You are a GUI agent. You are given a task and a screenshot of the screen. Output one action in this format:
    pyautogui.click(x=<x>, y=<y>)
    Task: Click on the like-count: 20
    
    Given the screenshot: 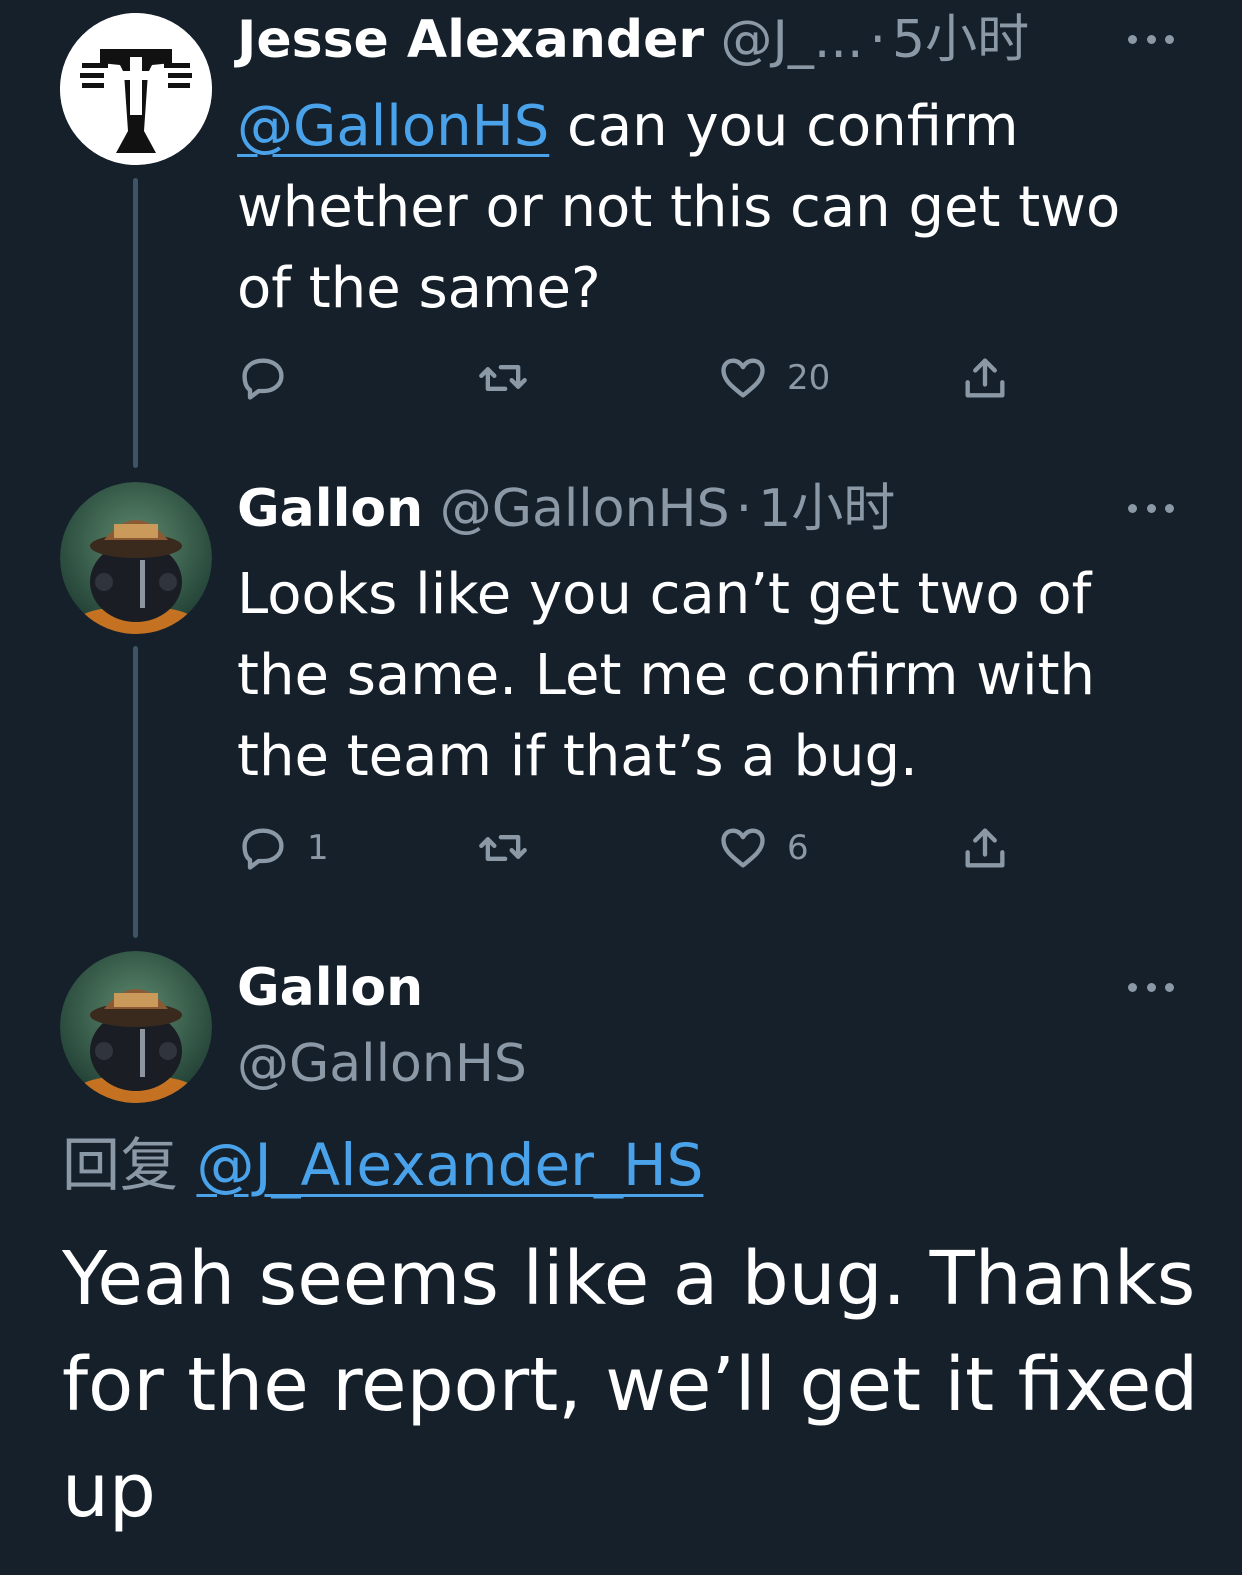 What is the action you would take?
    pyautogui.click(x=809, y=378)
    